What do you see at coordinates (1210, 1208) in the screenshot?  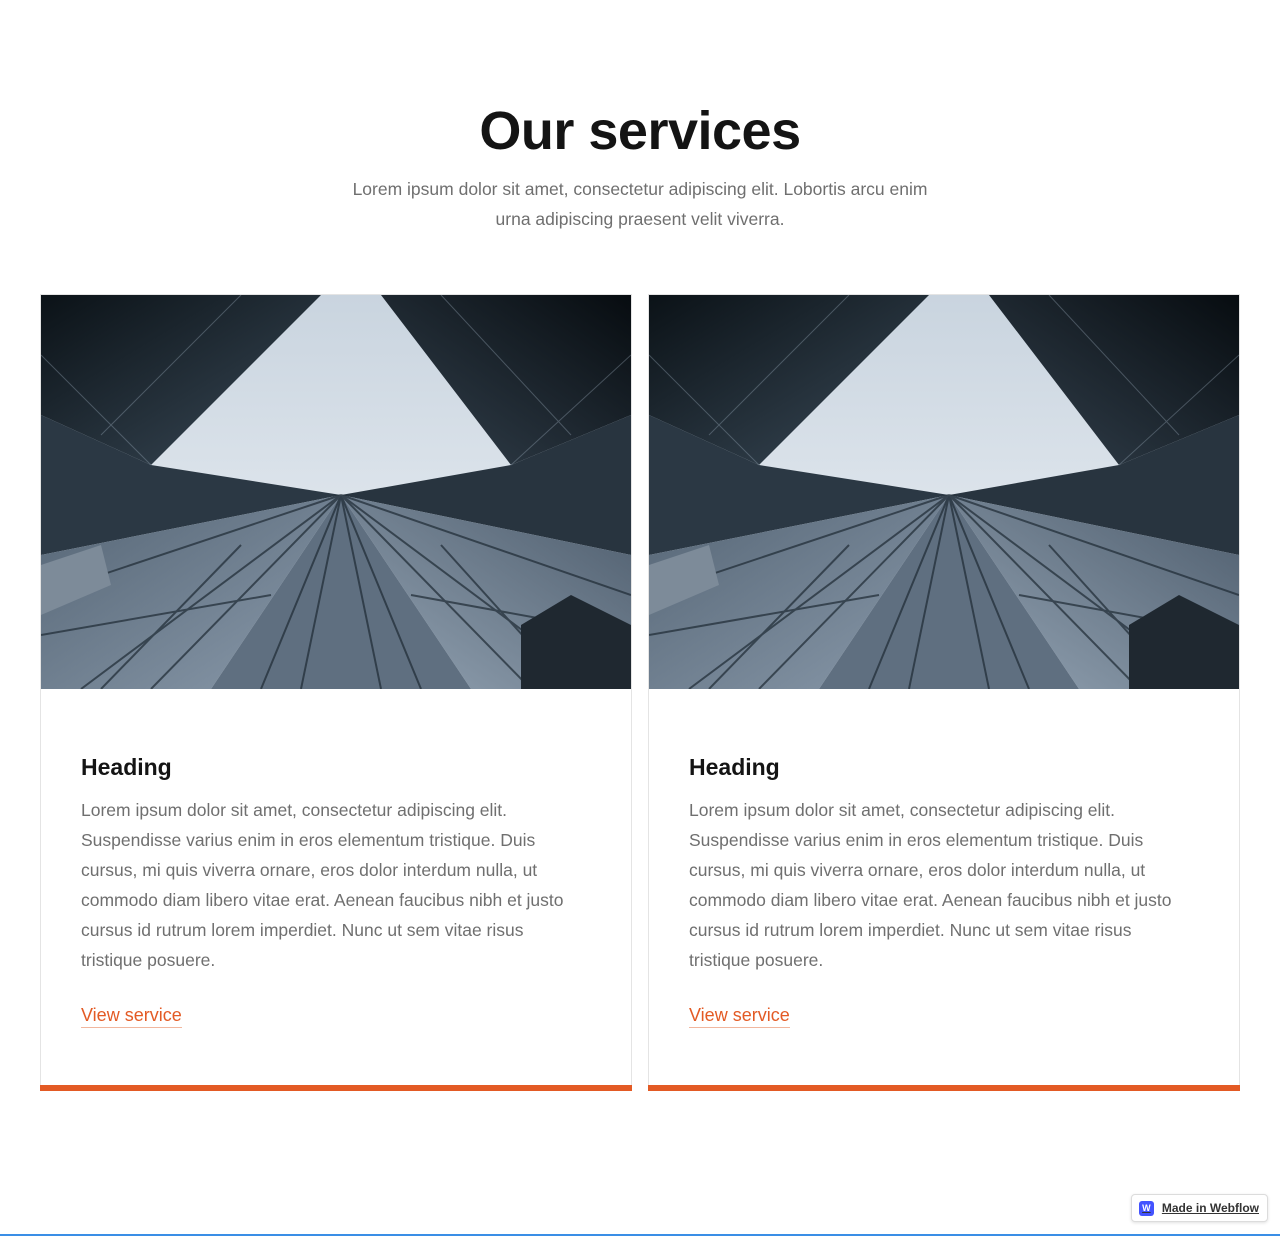 I see `badge-label: Made in Webflow` at bounding box center [1210, 1208].